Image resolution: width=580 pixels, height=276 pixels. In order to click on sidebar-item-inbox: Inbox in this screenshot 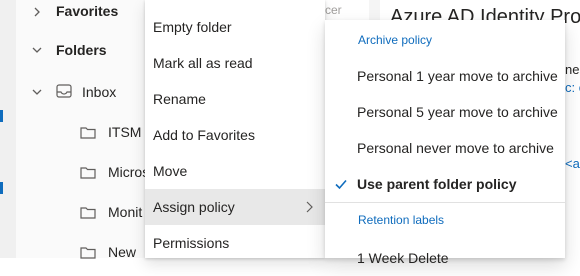, I will do `click(99, 92)`.